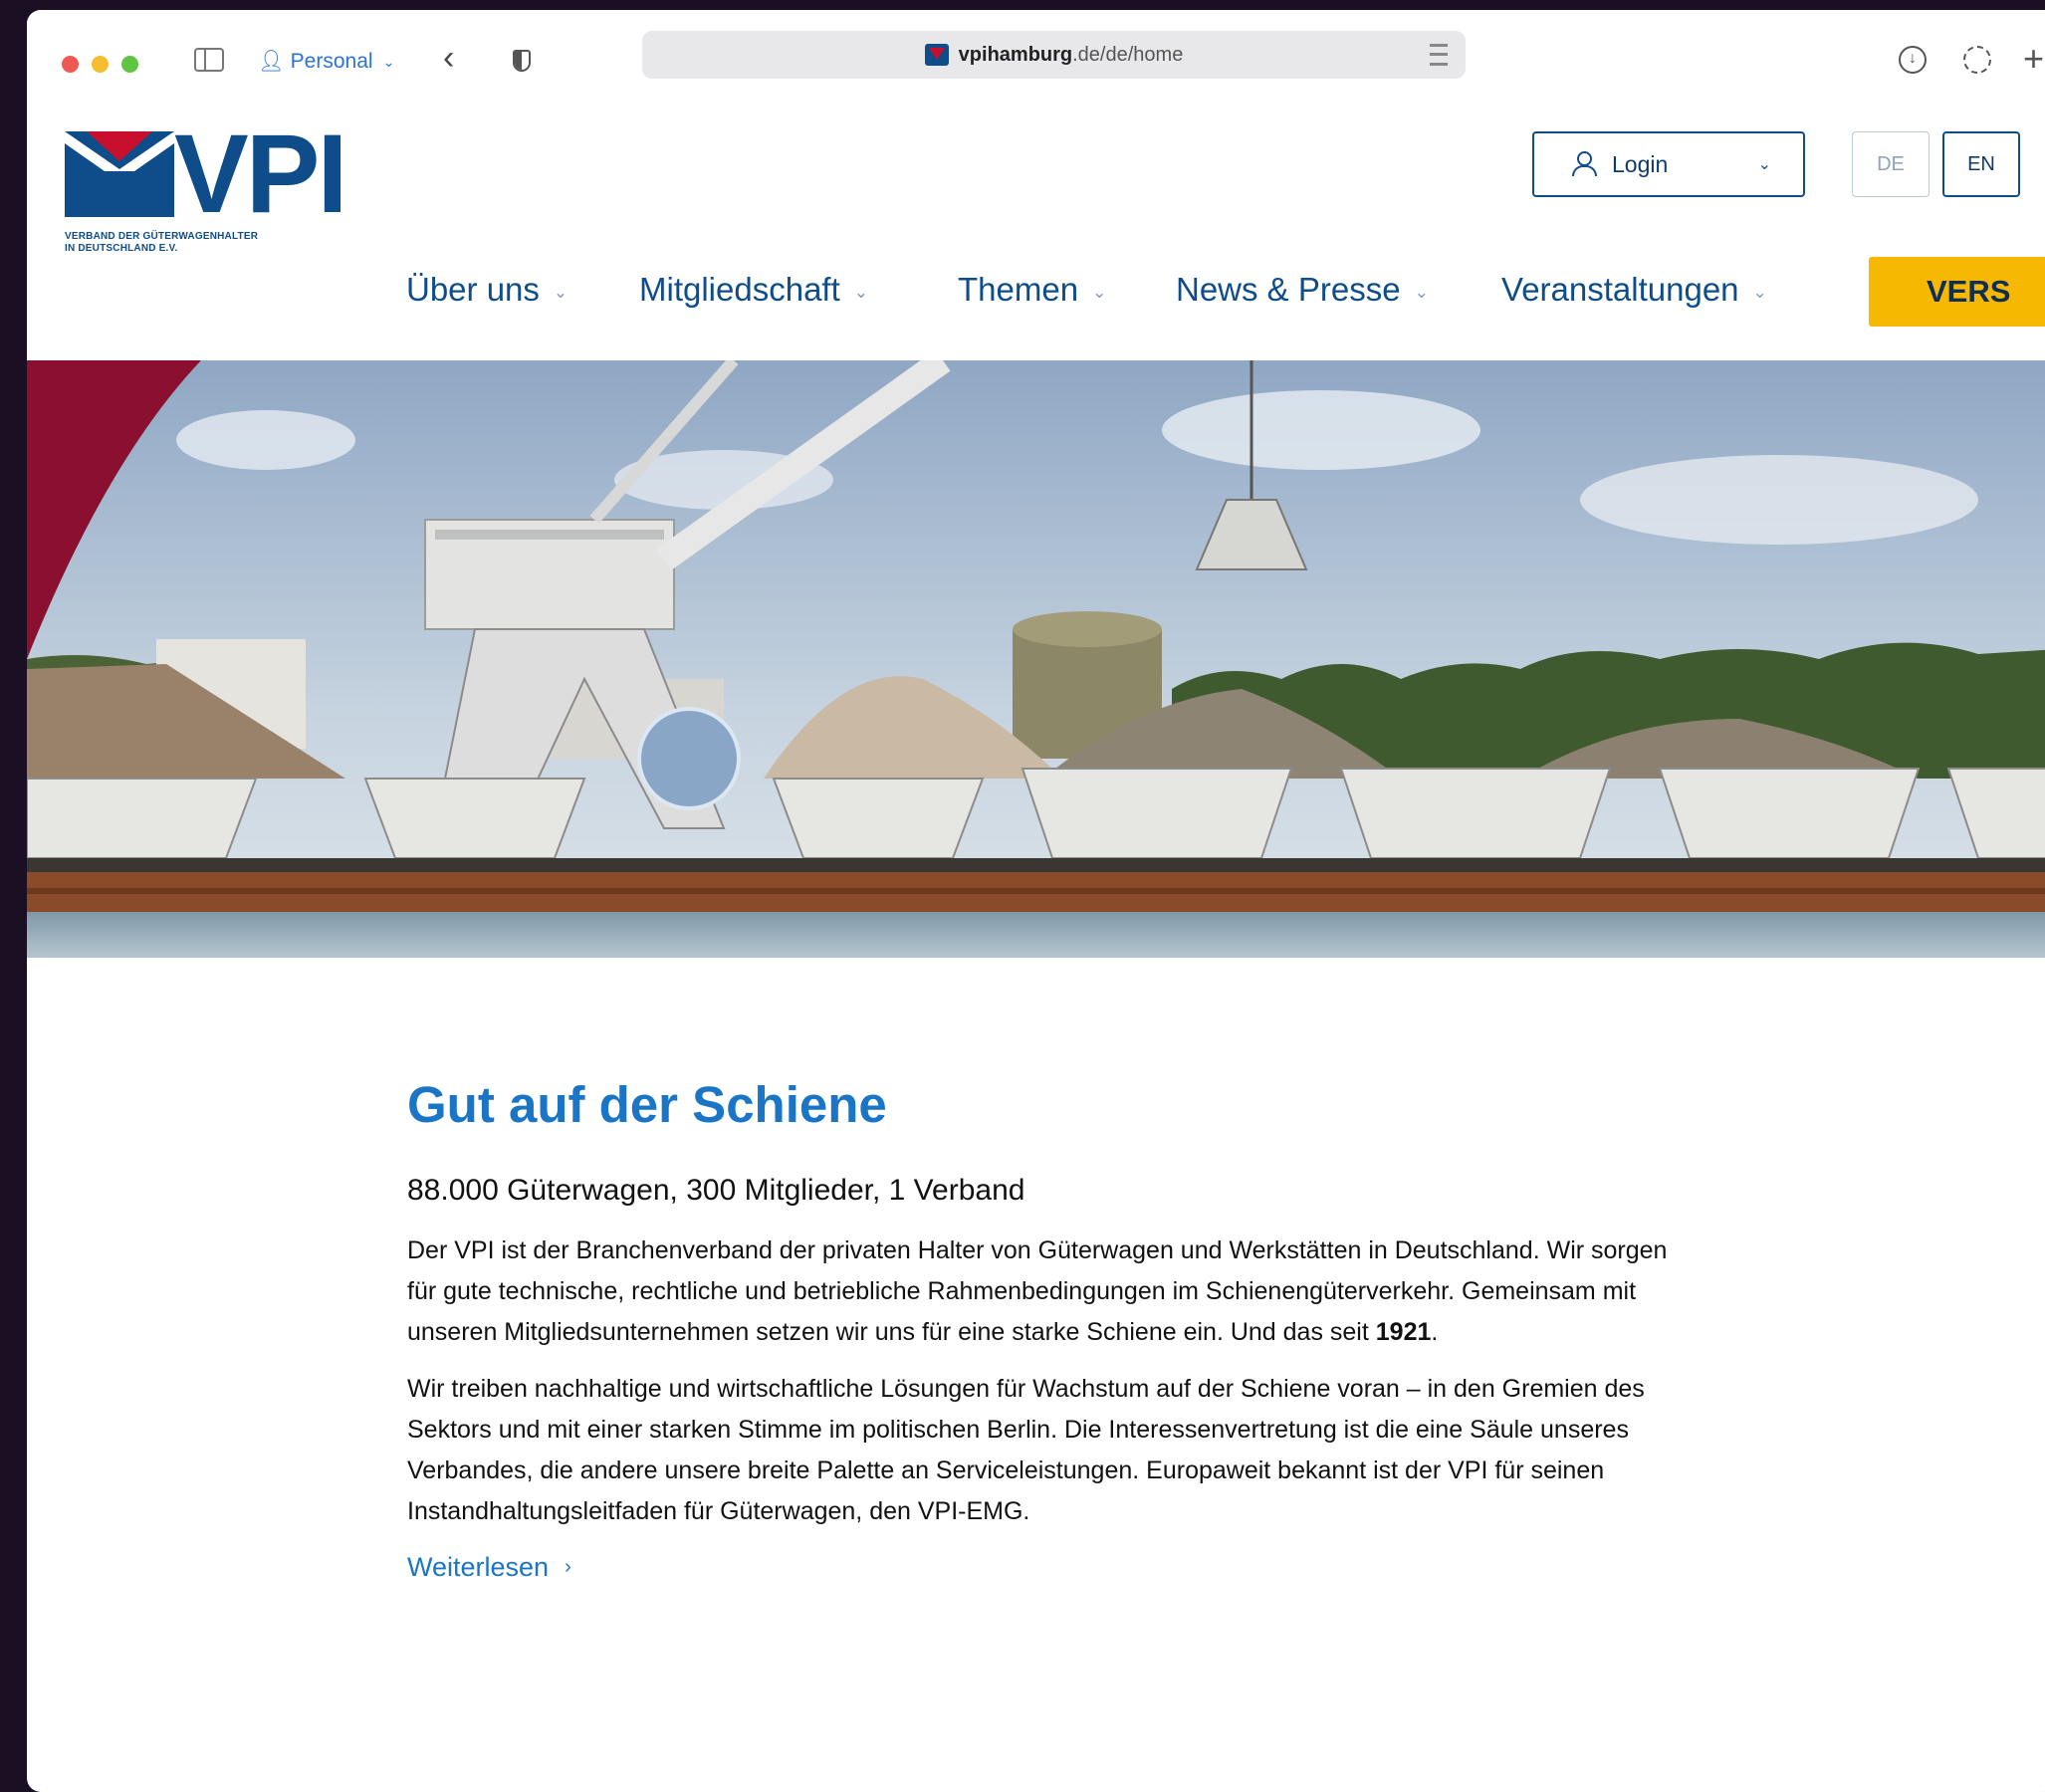 This screenshot has height=1792, width=2045. I want to click on nav-item-veranstaltungen: Veranstaltungen ⌄, so click(1634, 290).